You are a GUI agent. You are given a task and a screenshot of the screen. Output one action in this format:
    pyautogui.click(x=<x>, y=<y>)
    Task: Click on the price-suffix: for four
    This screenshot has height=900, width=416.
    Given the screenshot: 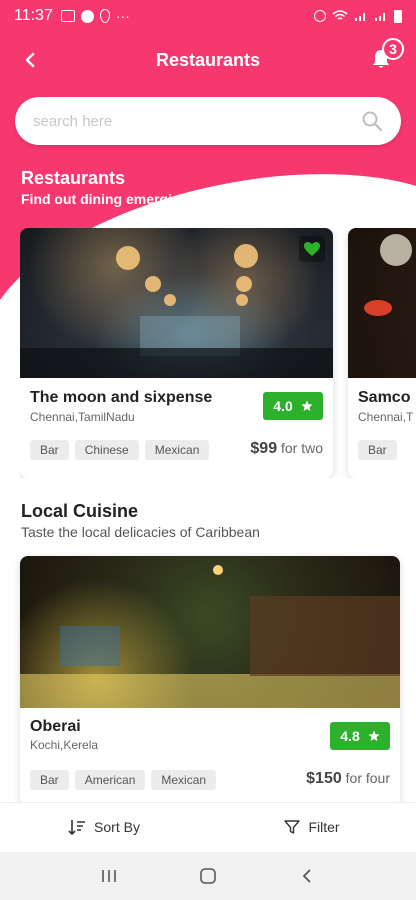 What is the action you would take?
    pyautogui.click(x=367, y=778)
    